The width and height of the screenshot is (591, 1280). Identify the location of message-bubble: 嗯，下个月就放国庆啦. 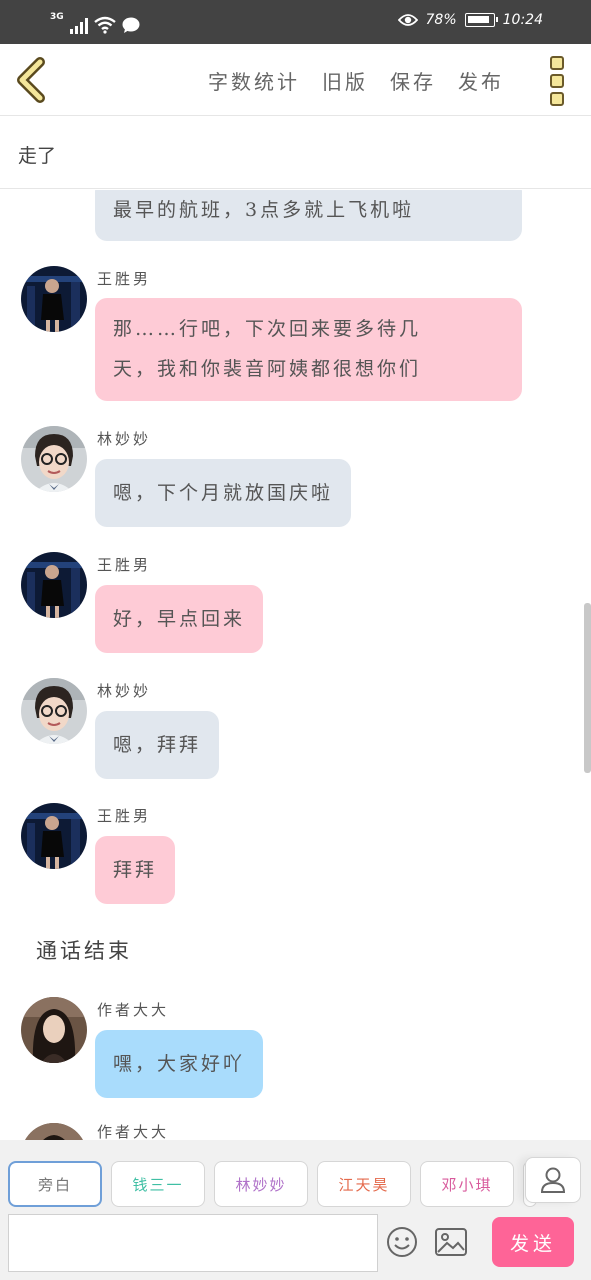
(223, 493).